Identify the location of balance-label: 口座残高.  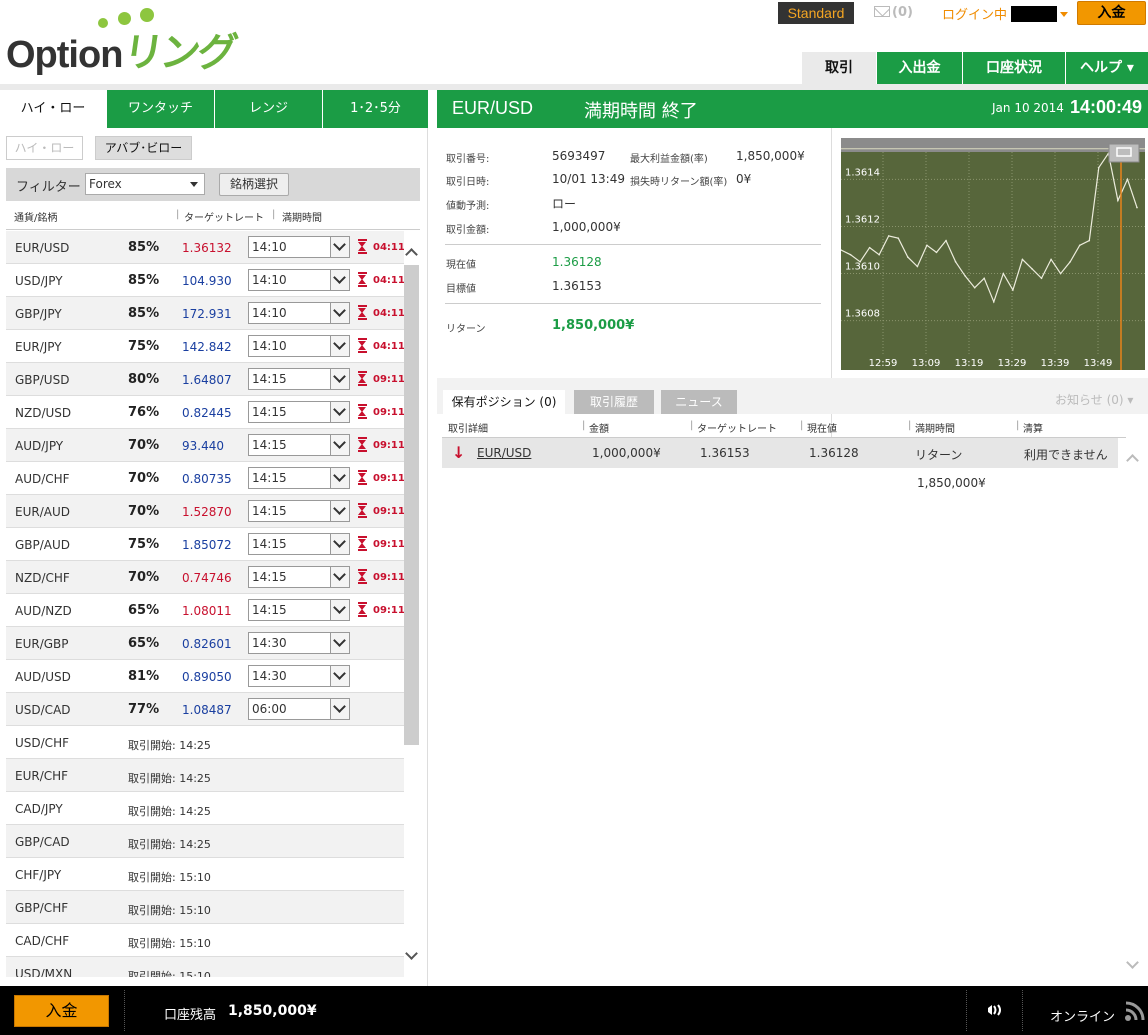
(190, 1015).